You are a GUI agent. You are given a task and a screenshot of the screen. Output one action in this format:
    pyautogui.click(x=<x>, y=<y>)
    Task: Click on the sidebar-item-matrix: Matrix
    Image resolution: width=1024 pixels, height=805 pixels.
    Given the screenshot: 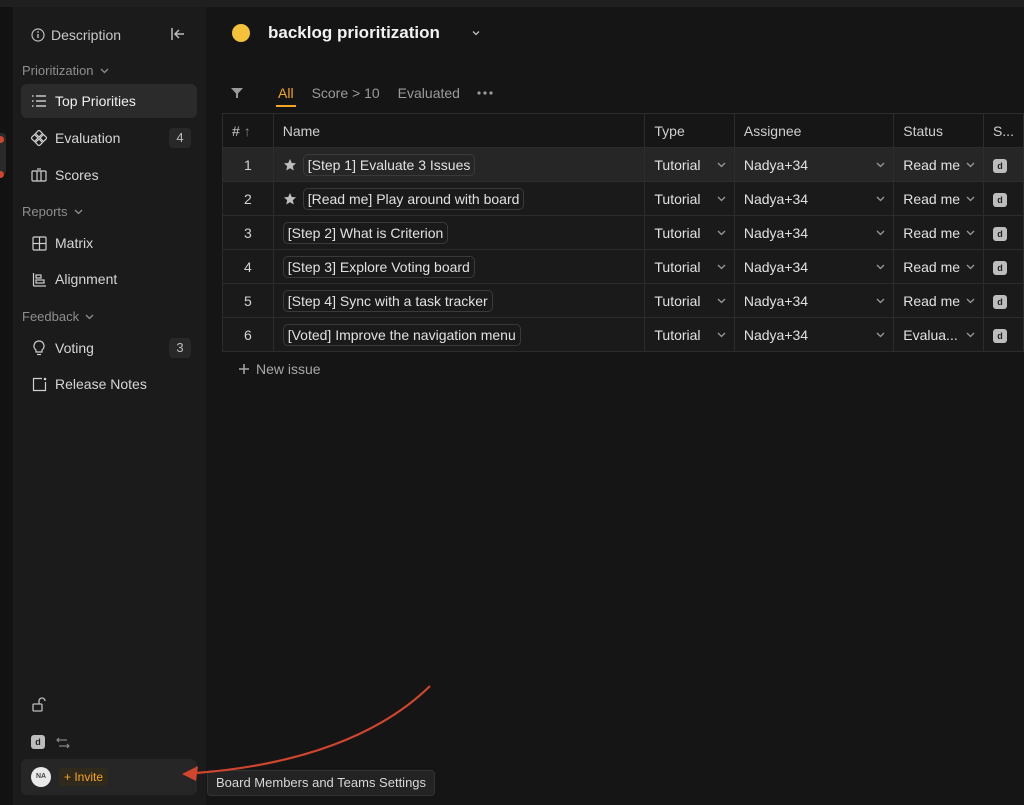 What is the action you would take?
    pyautogui.click(x=109, y=243)
    